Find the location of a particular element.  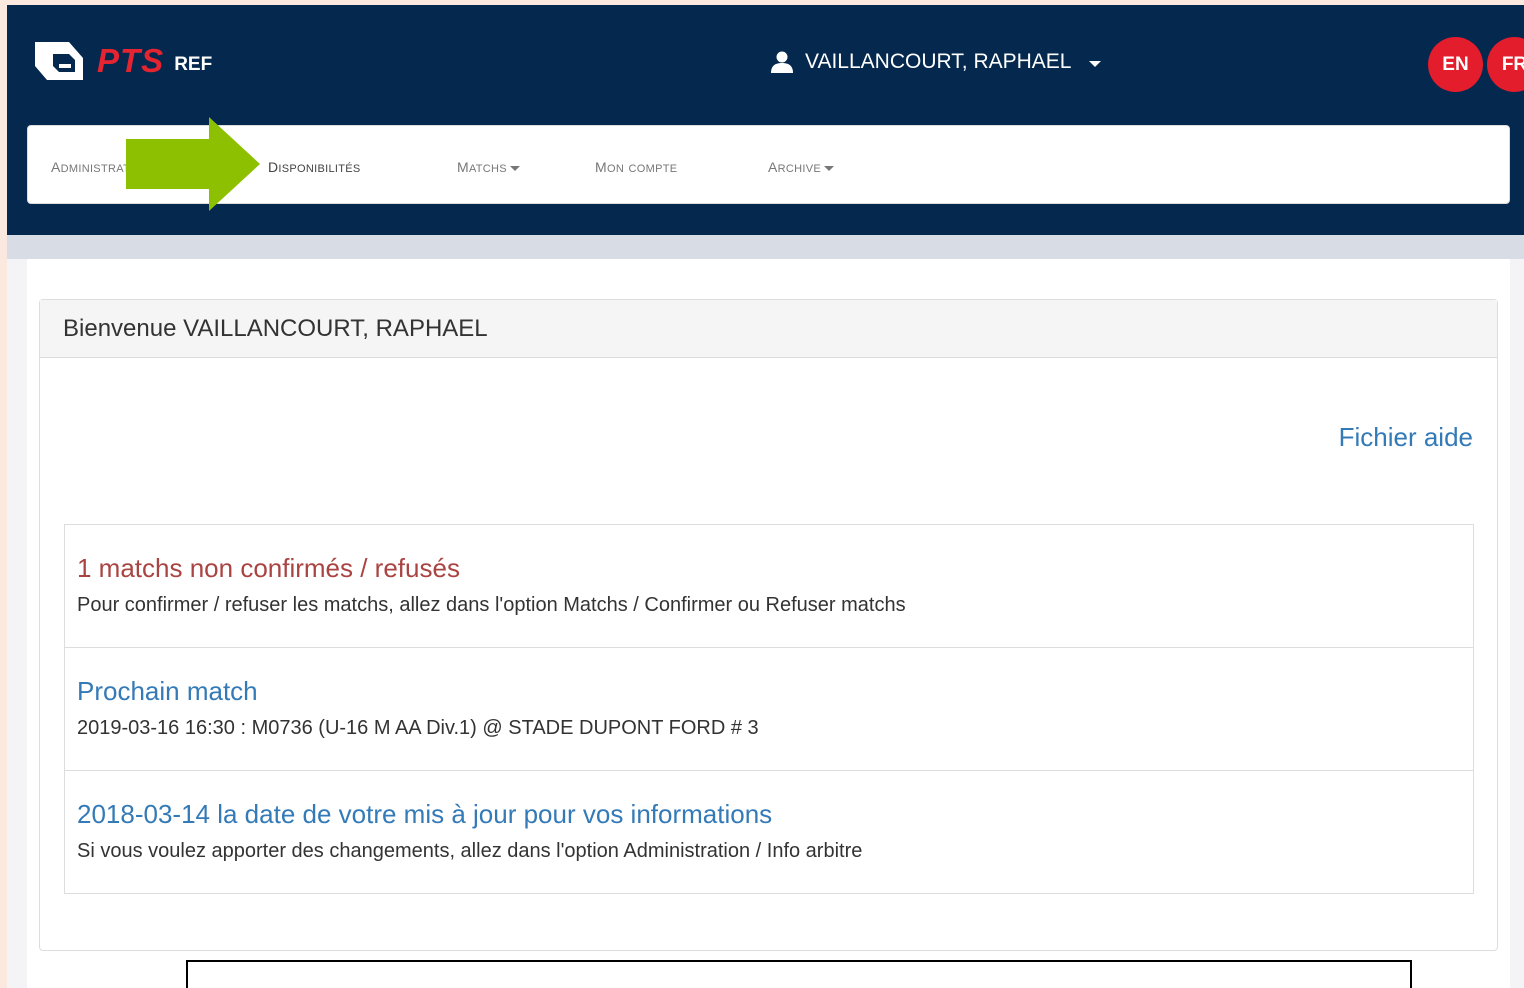

help-file-link: Fichier aide is located at coordinates (1406, 437).